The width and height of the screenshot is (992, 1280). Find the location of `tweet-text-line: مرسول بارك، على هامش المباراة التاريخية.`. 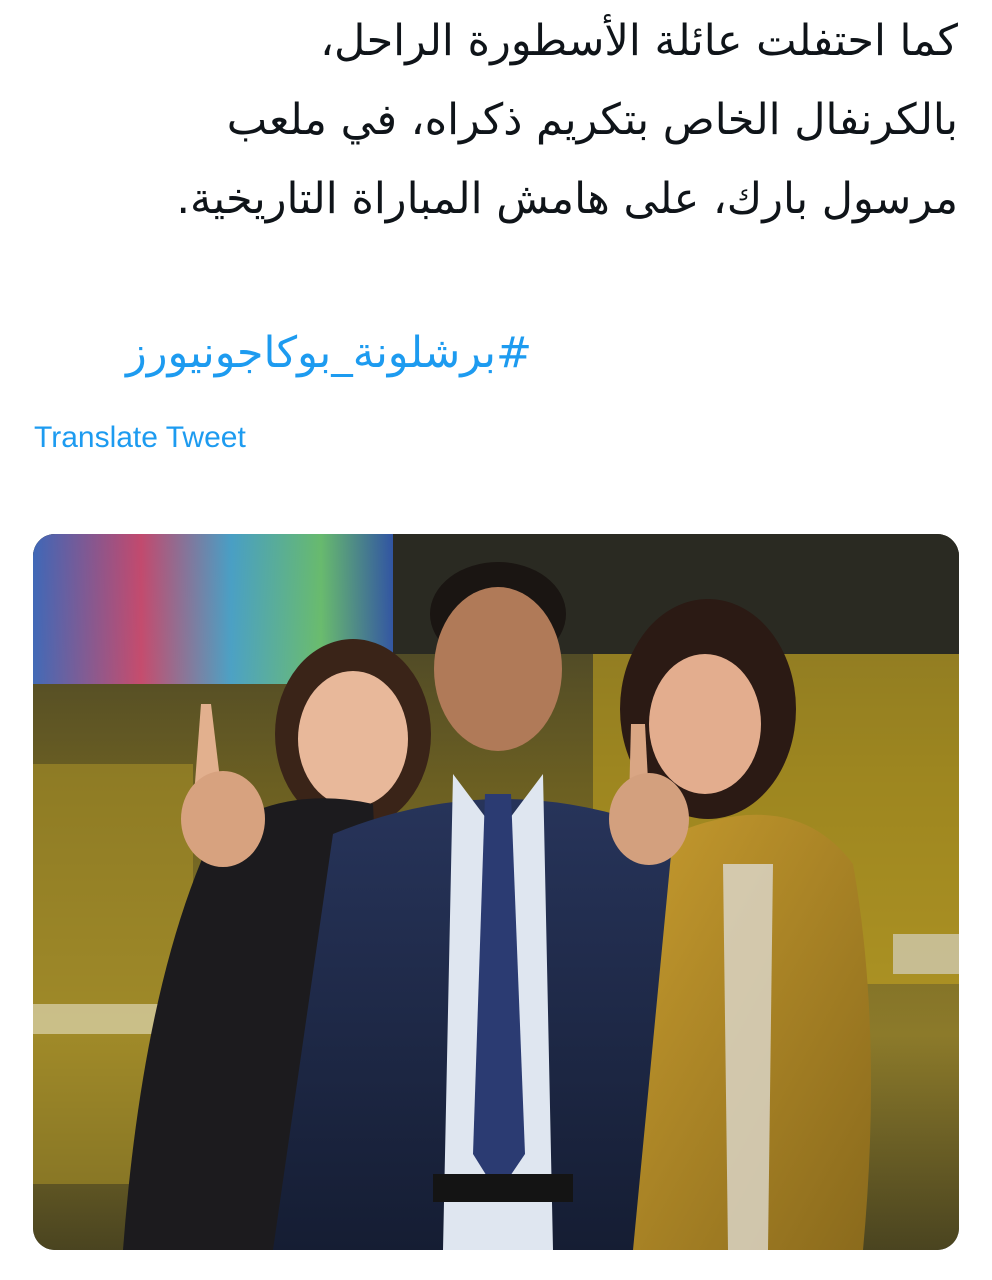

tweet-text-line: مرسول بارك، على هامش المباراة التاريخية. is located at coordinates (567, 199).